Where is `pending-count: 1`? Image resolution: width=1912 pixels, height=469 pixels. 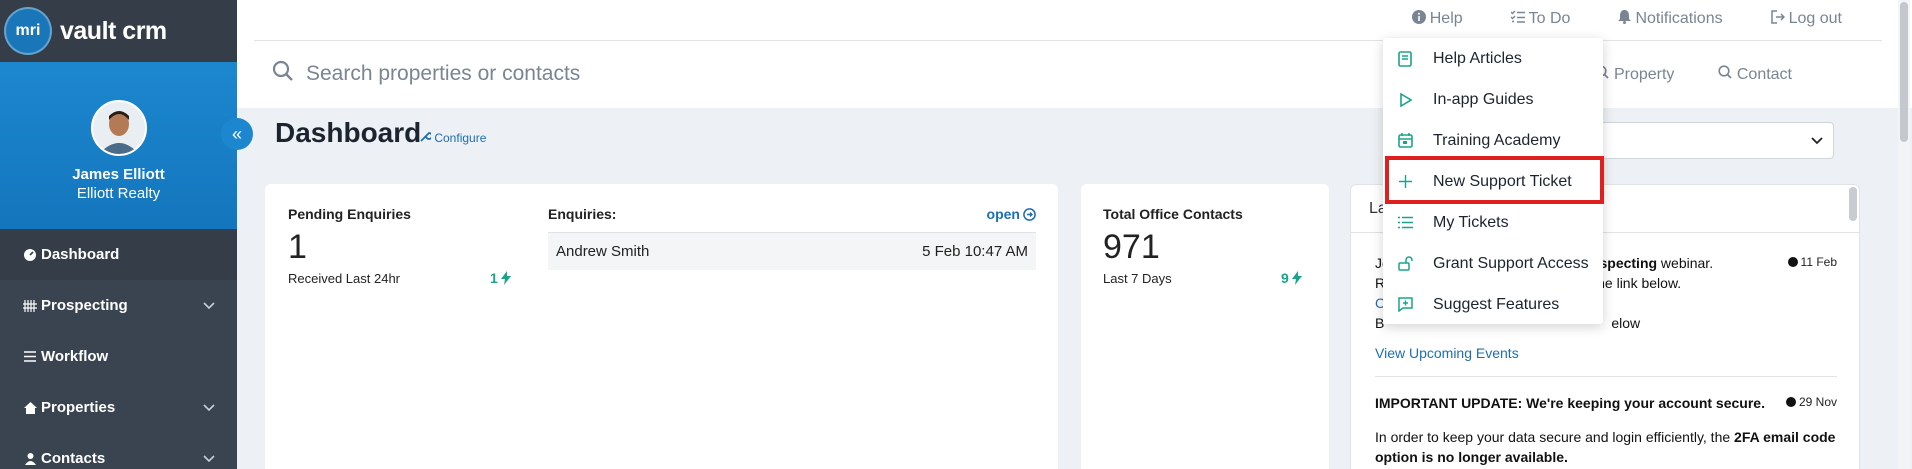 pending-count: 1 is located at coordinates (297, 247).